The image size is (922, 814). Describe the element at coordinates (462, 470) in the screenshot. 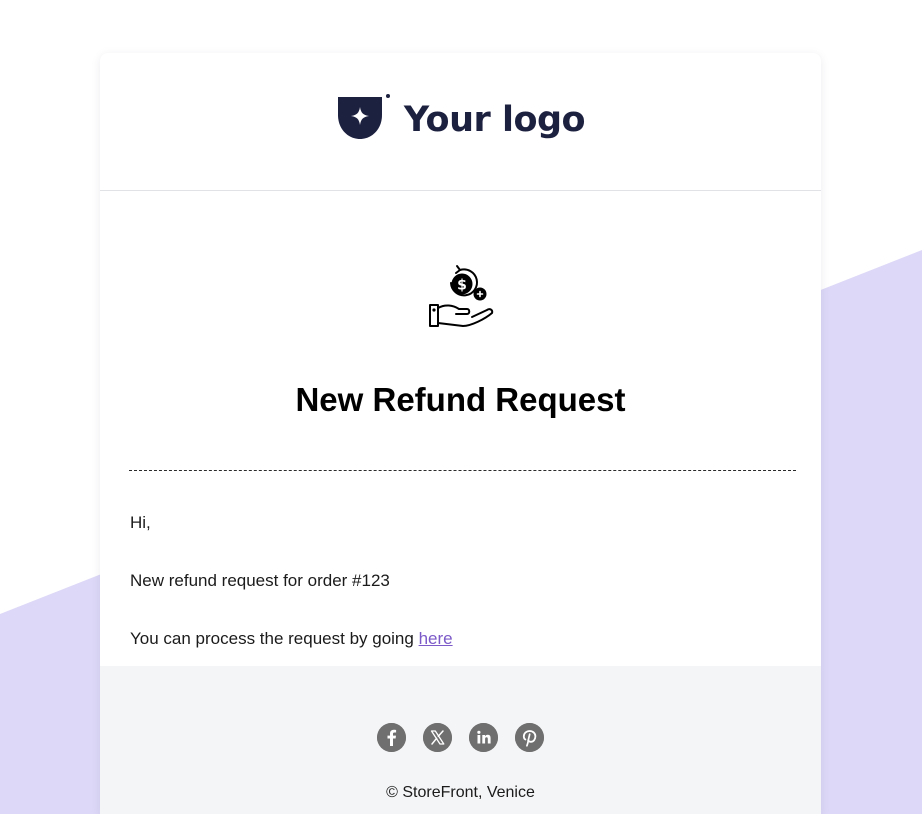

I see `dashed-divider` at that location.